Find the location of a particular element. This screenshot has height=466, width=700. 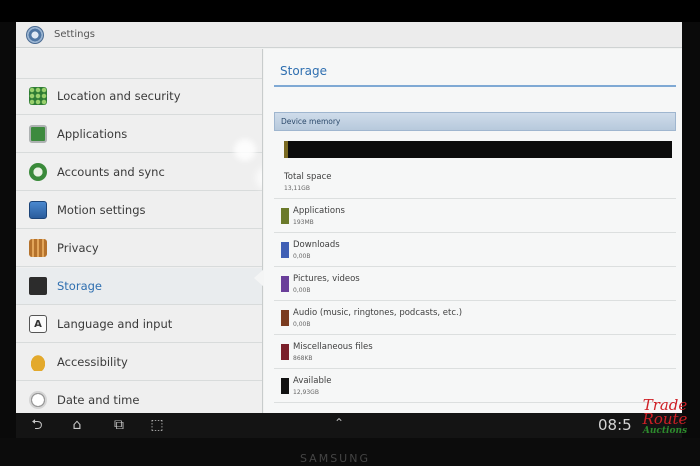

row-value: 12,93GB is located at coordinates (306, 392).